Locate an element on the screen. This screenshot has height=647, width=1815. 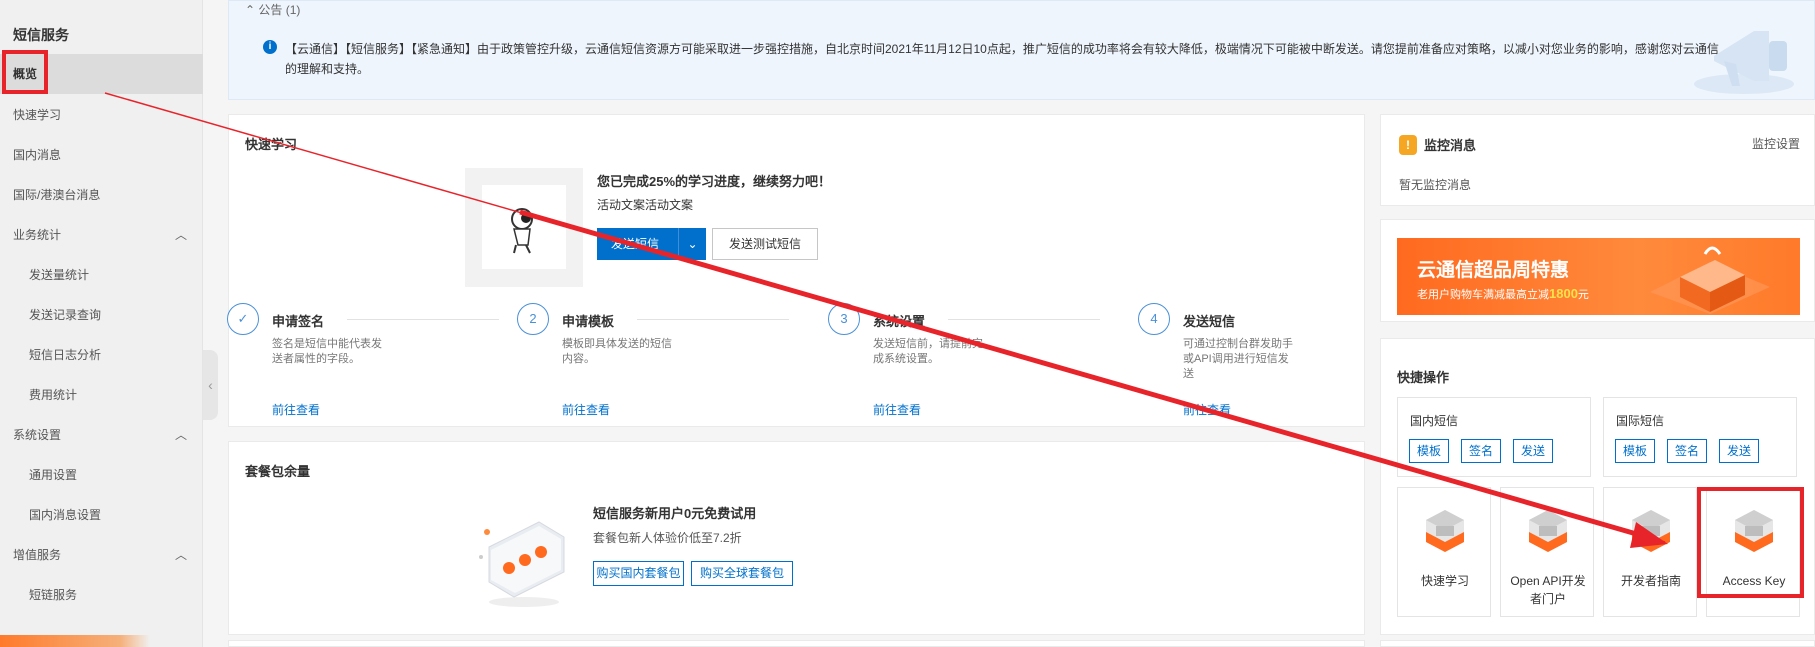
promo-title: 云通信超品周特惠 is located at coordinates (1493, 270).